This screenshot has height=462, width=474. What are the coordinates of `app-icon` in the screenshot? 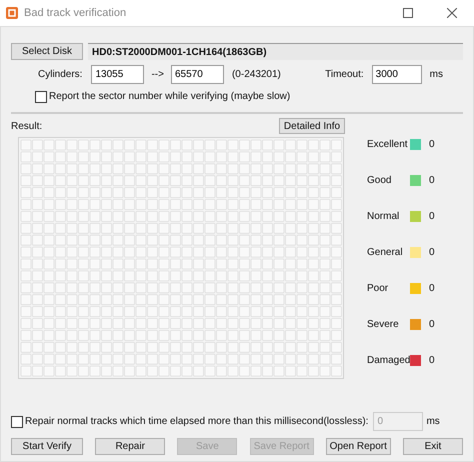 It's located at (12, 13).